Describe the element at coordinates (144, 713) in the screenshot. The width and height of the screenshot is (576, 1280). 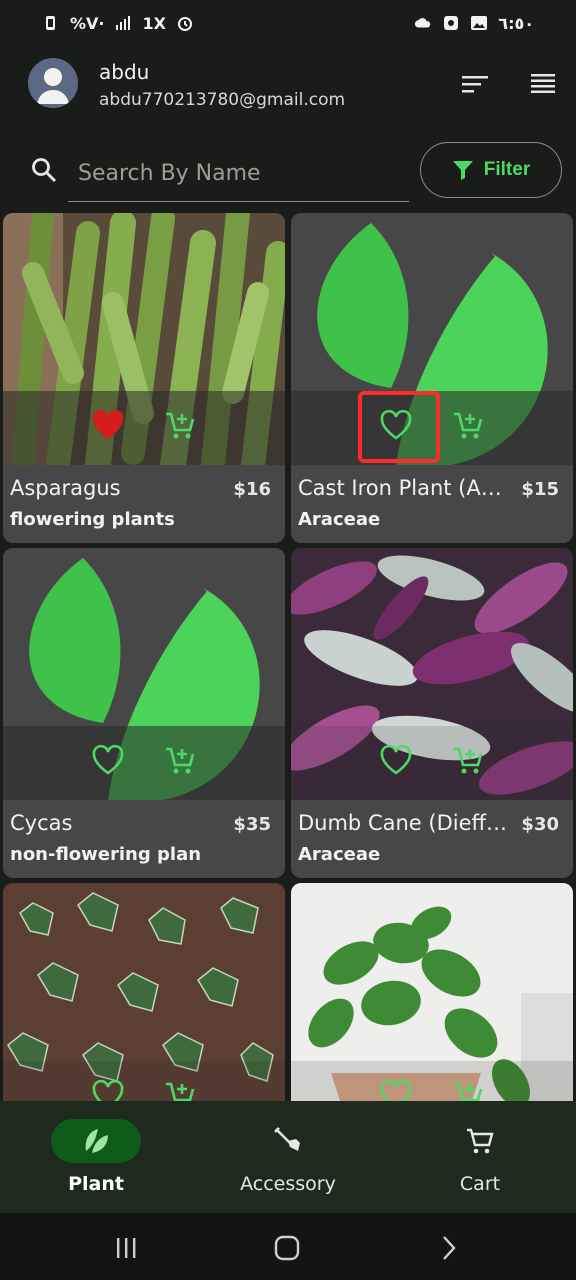
I see `product-card: Cycas $35 non-flowering plan` at that location.